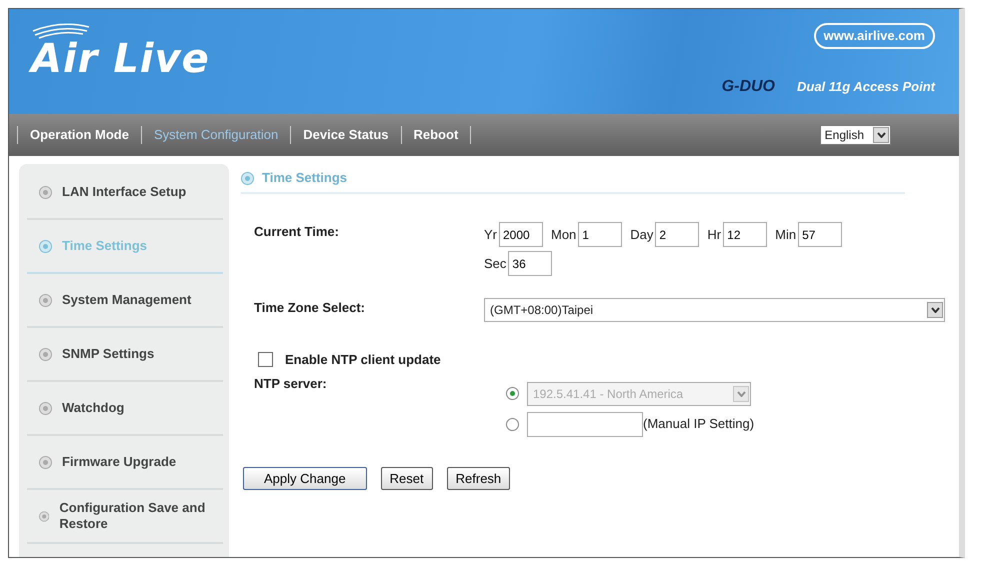 The image size is (982, 565). Describe the element at coordinates (125, 463) in the screenshot. I see `sidebar-item: Firmware Upgrade` at that location.